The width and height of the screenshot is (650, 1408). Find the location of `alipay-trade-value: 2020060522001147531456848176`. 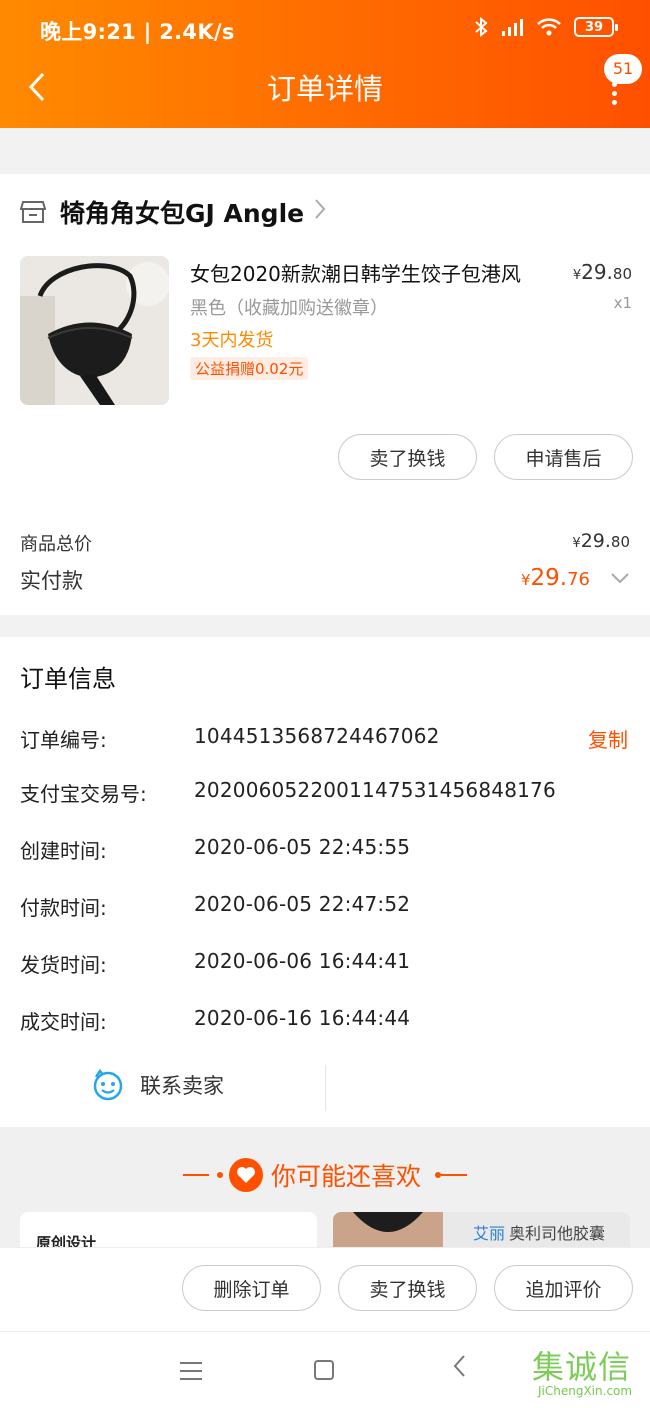

alipay-trade-value: 2020060522001147531456848176 is located at coordinates (375, 790).